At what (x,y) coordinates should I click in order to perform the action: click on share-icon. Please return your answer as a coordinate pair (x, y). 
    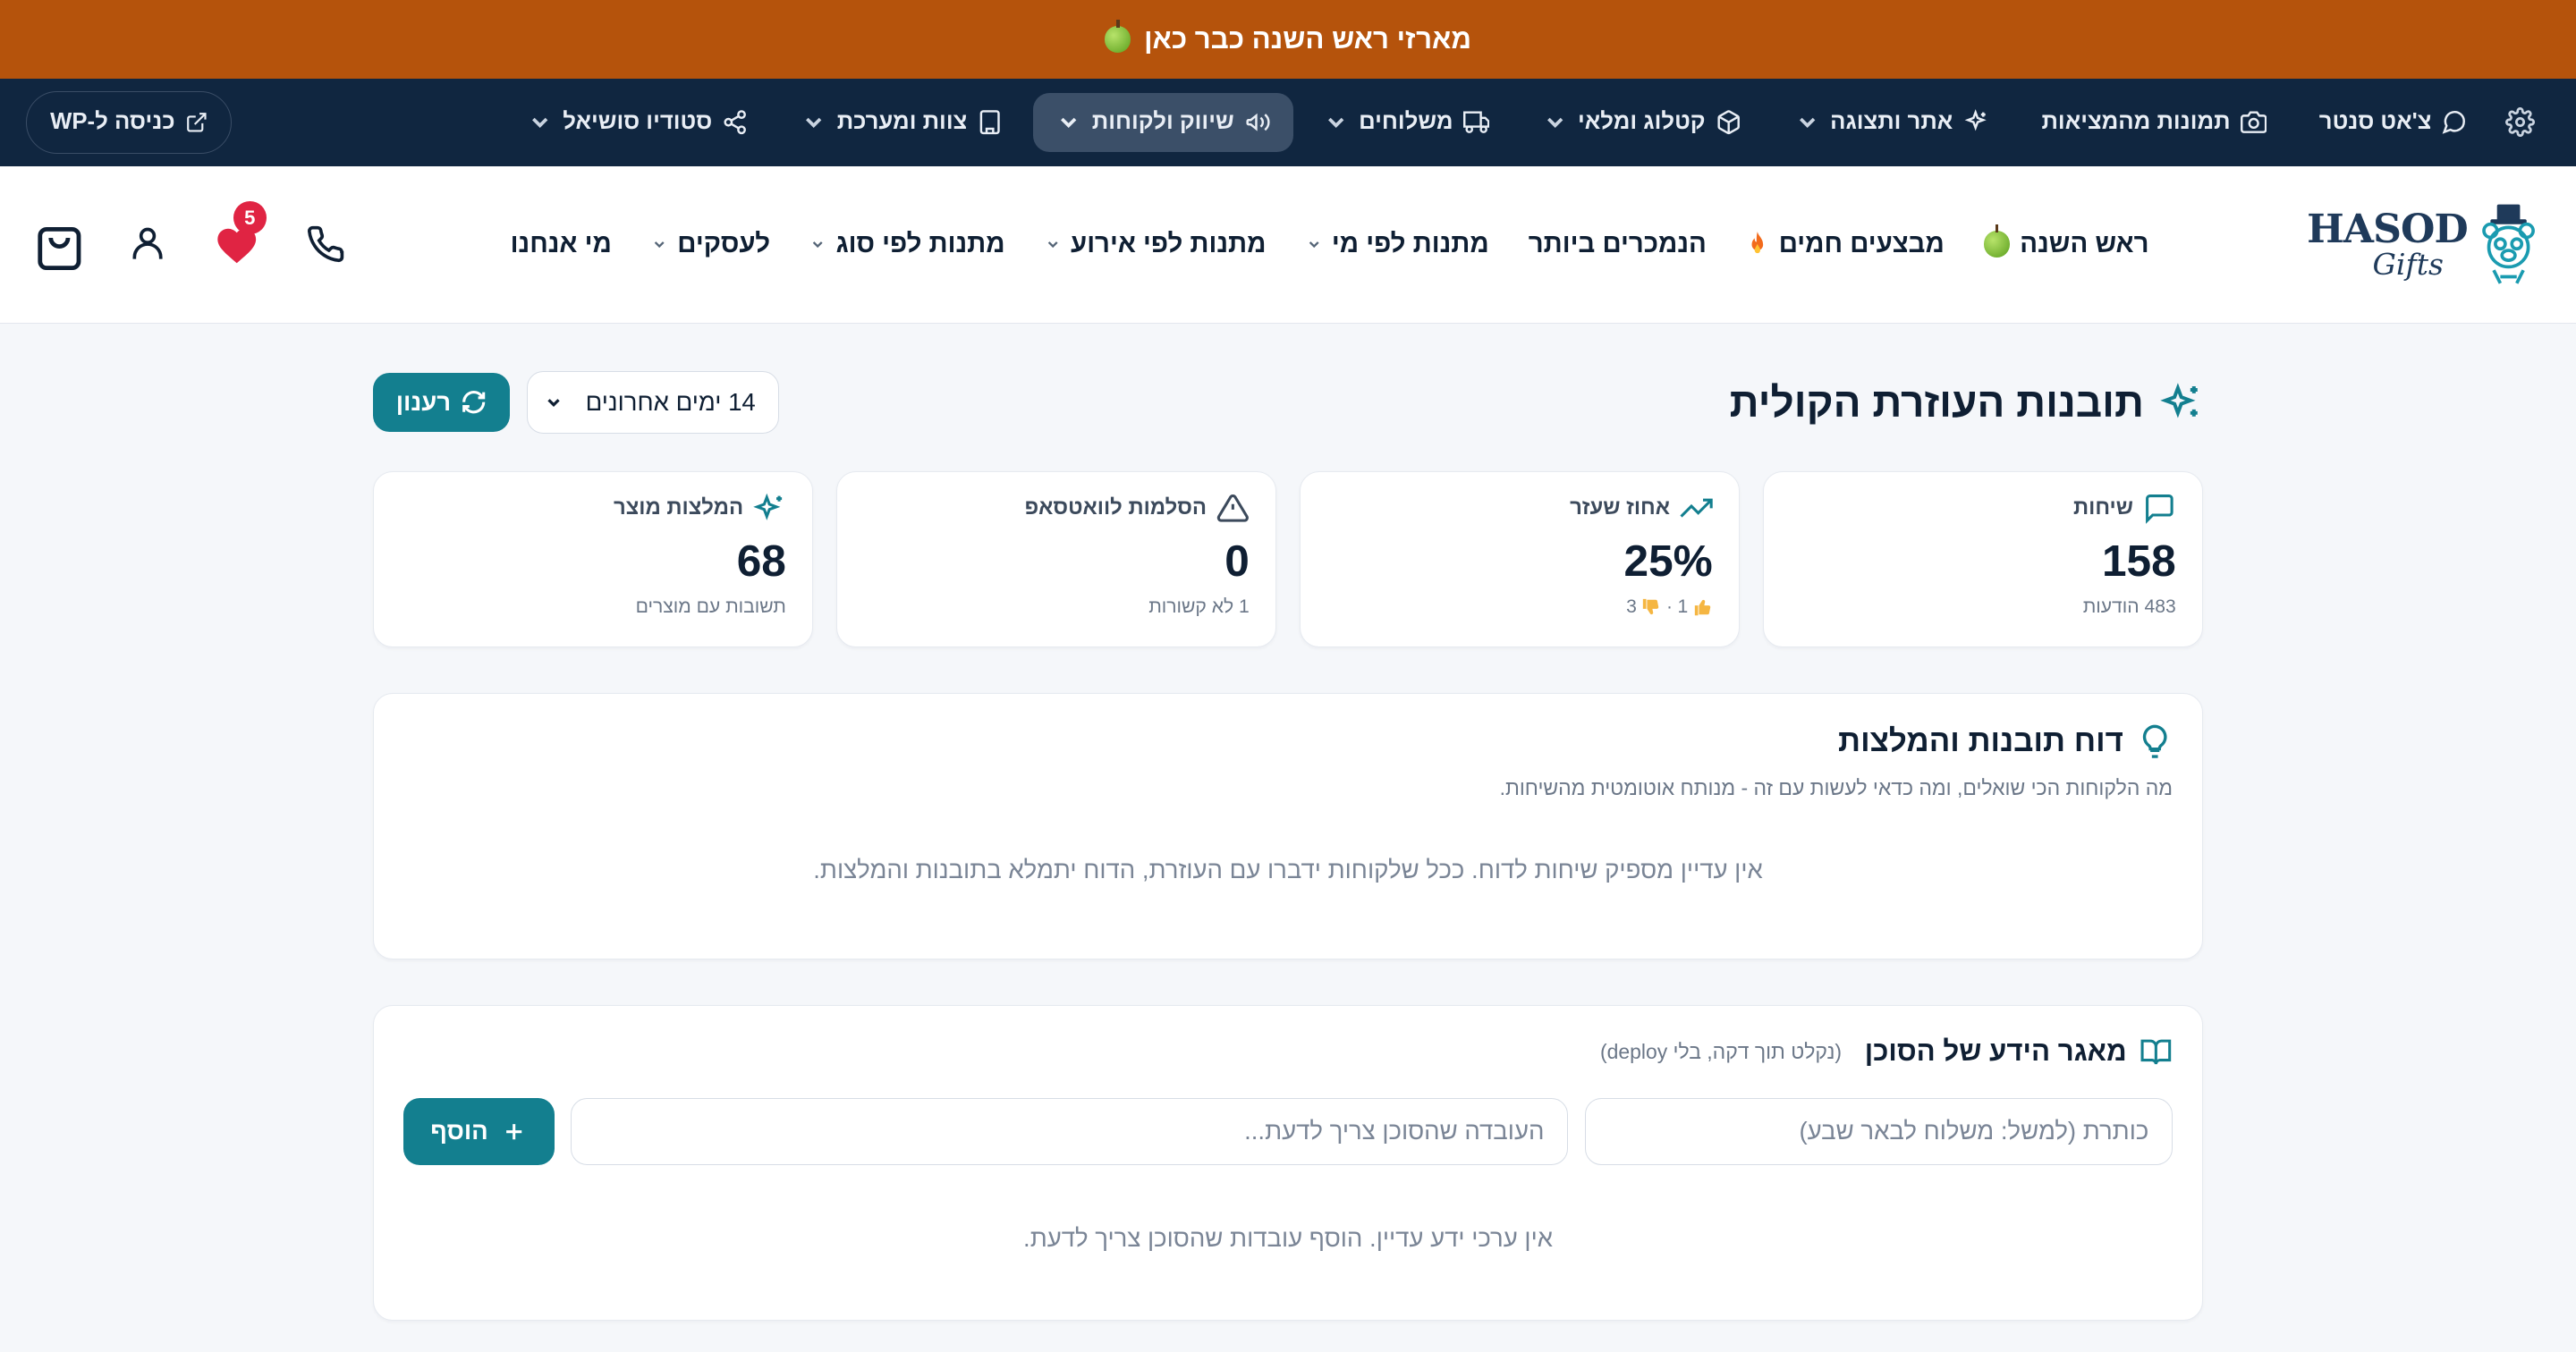
    Looking at the image, I should click on (735, 122).